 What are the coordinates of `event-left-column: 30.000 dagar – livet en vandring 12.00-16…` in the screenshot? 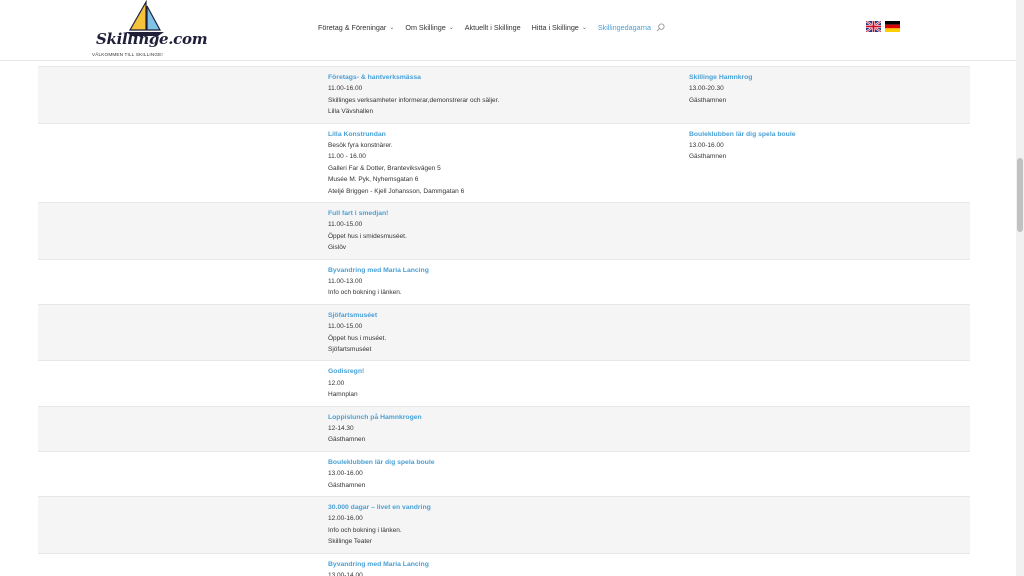 It's located at (498, 525).